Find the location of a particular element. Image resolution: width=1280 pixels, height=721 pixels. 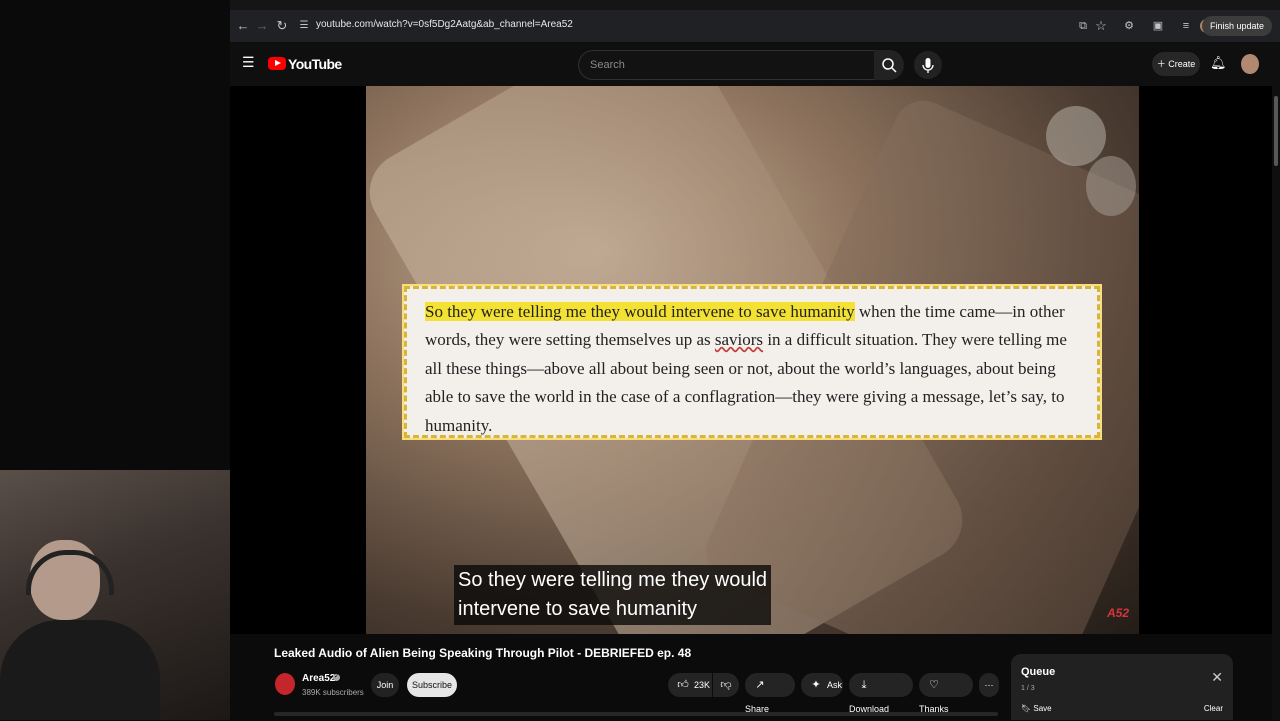

sidepanel-icon: ▣ is located at coordinates (1158, 26).